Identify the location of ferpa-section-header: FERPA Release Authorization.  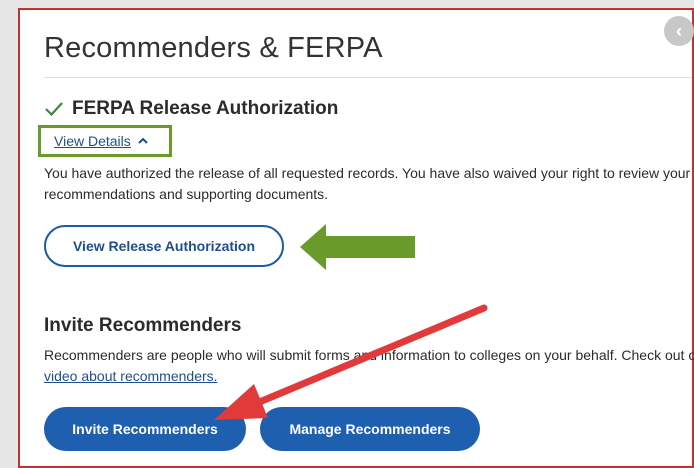
(191, 109).